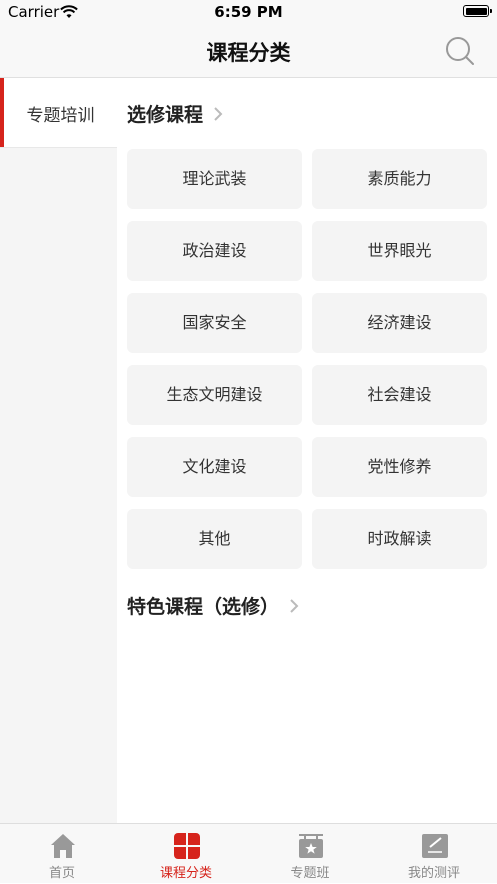 The width and height of the screenshot is (497, 884). What do you see at coordinates (214, 539) in the screenshot?
I see `course-category-button: 其他` at bounding box center [214, 539].